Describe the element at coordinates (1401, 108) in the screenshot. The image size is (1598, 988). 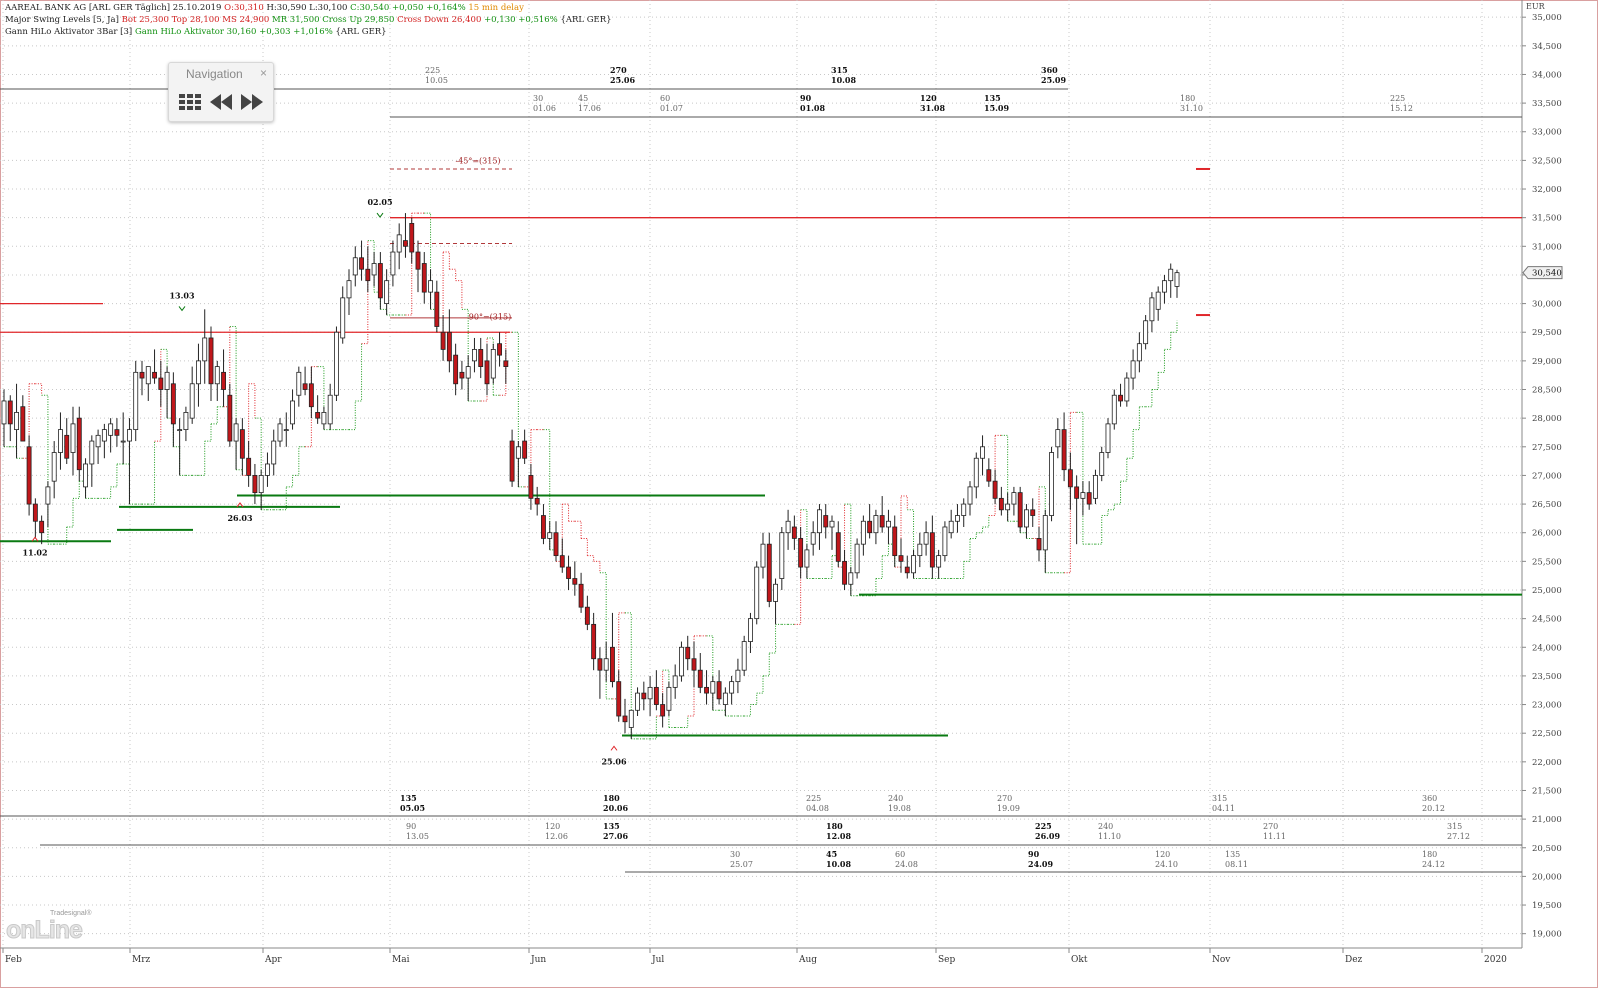
I see `gann-date-label: 15.12` at that location.